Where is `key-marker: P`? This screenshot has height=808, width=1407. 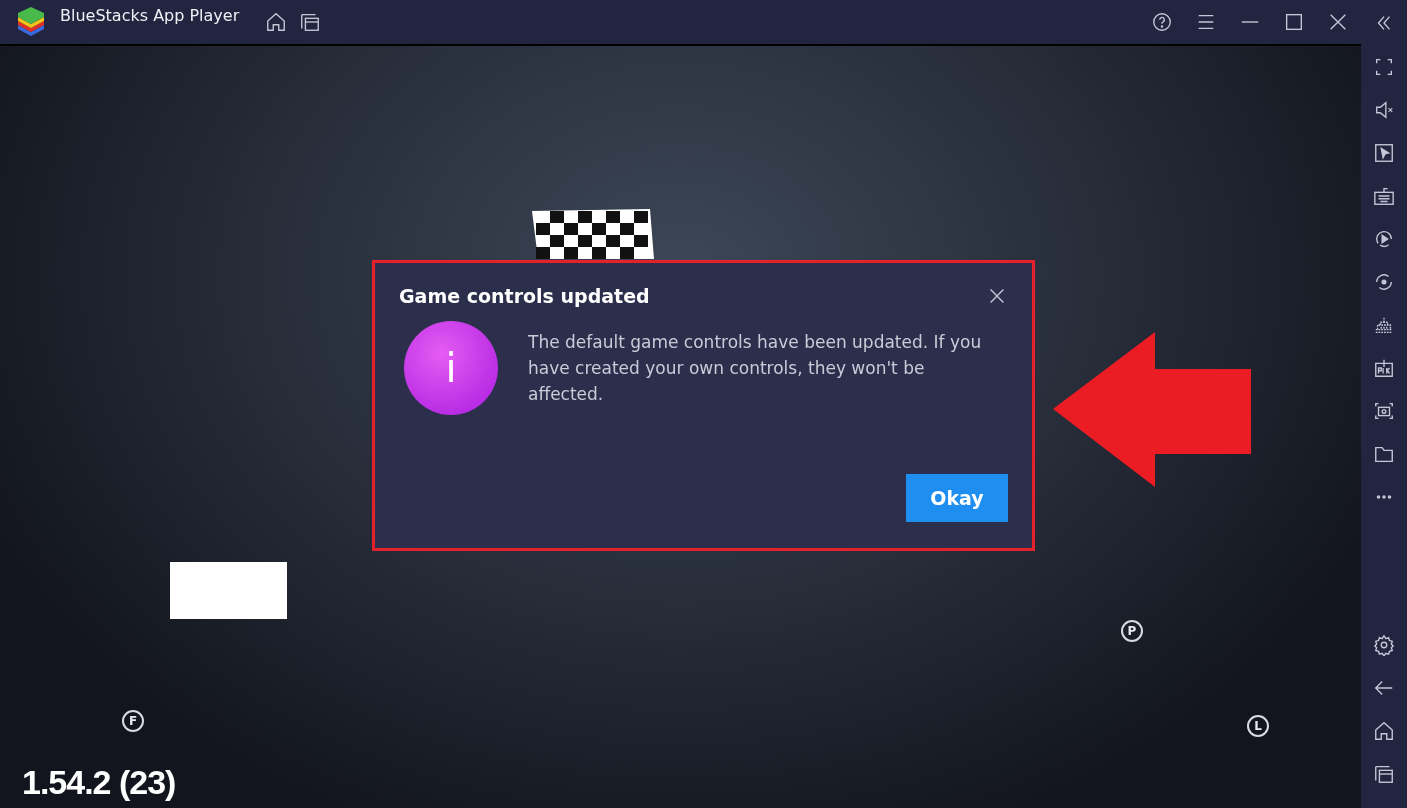 key-marker: P is located at coordinates (1132, 631).